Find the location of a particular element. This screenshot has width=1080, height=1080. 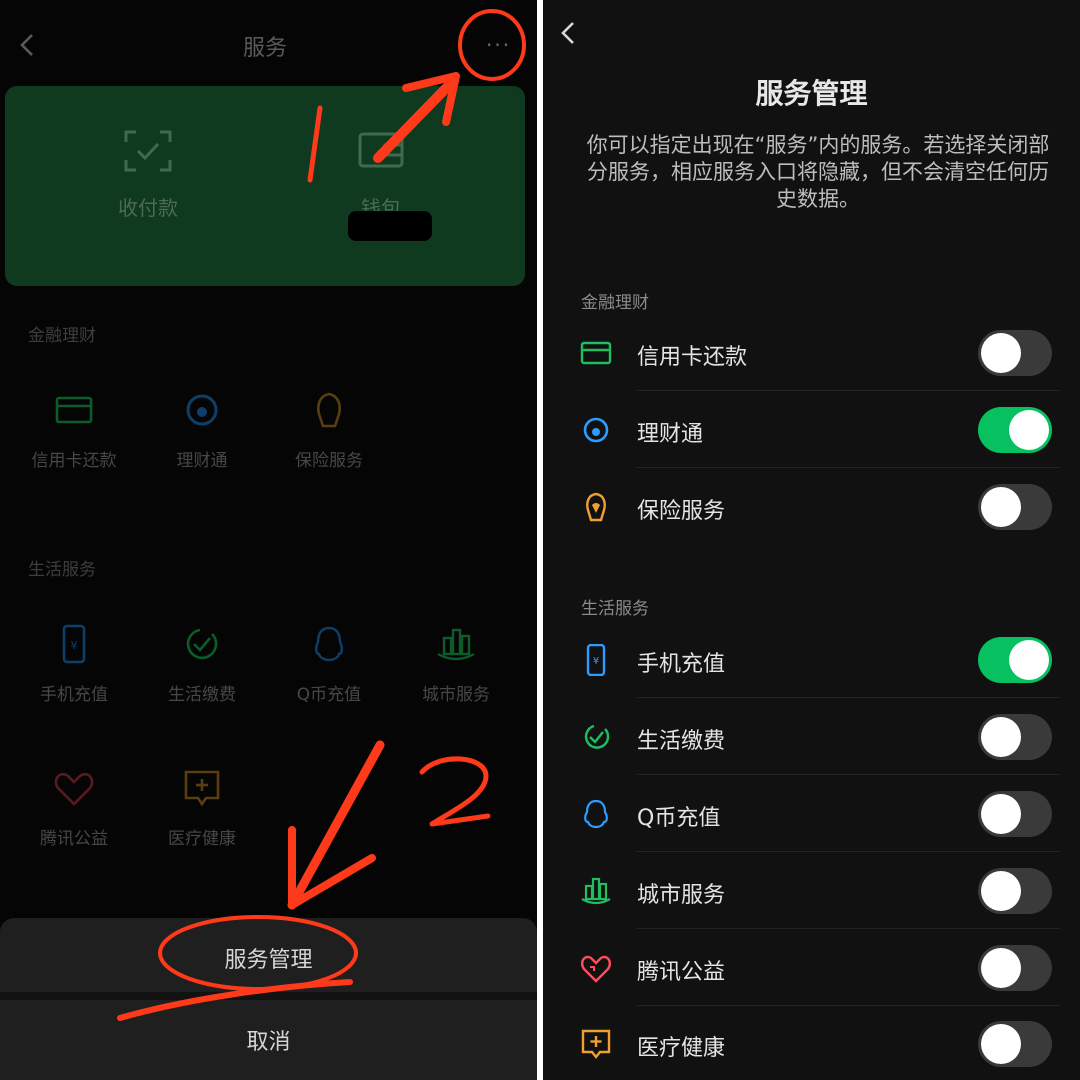

list-item-label: 手机充值 is located at coordinates (681, 664).